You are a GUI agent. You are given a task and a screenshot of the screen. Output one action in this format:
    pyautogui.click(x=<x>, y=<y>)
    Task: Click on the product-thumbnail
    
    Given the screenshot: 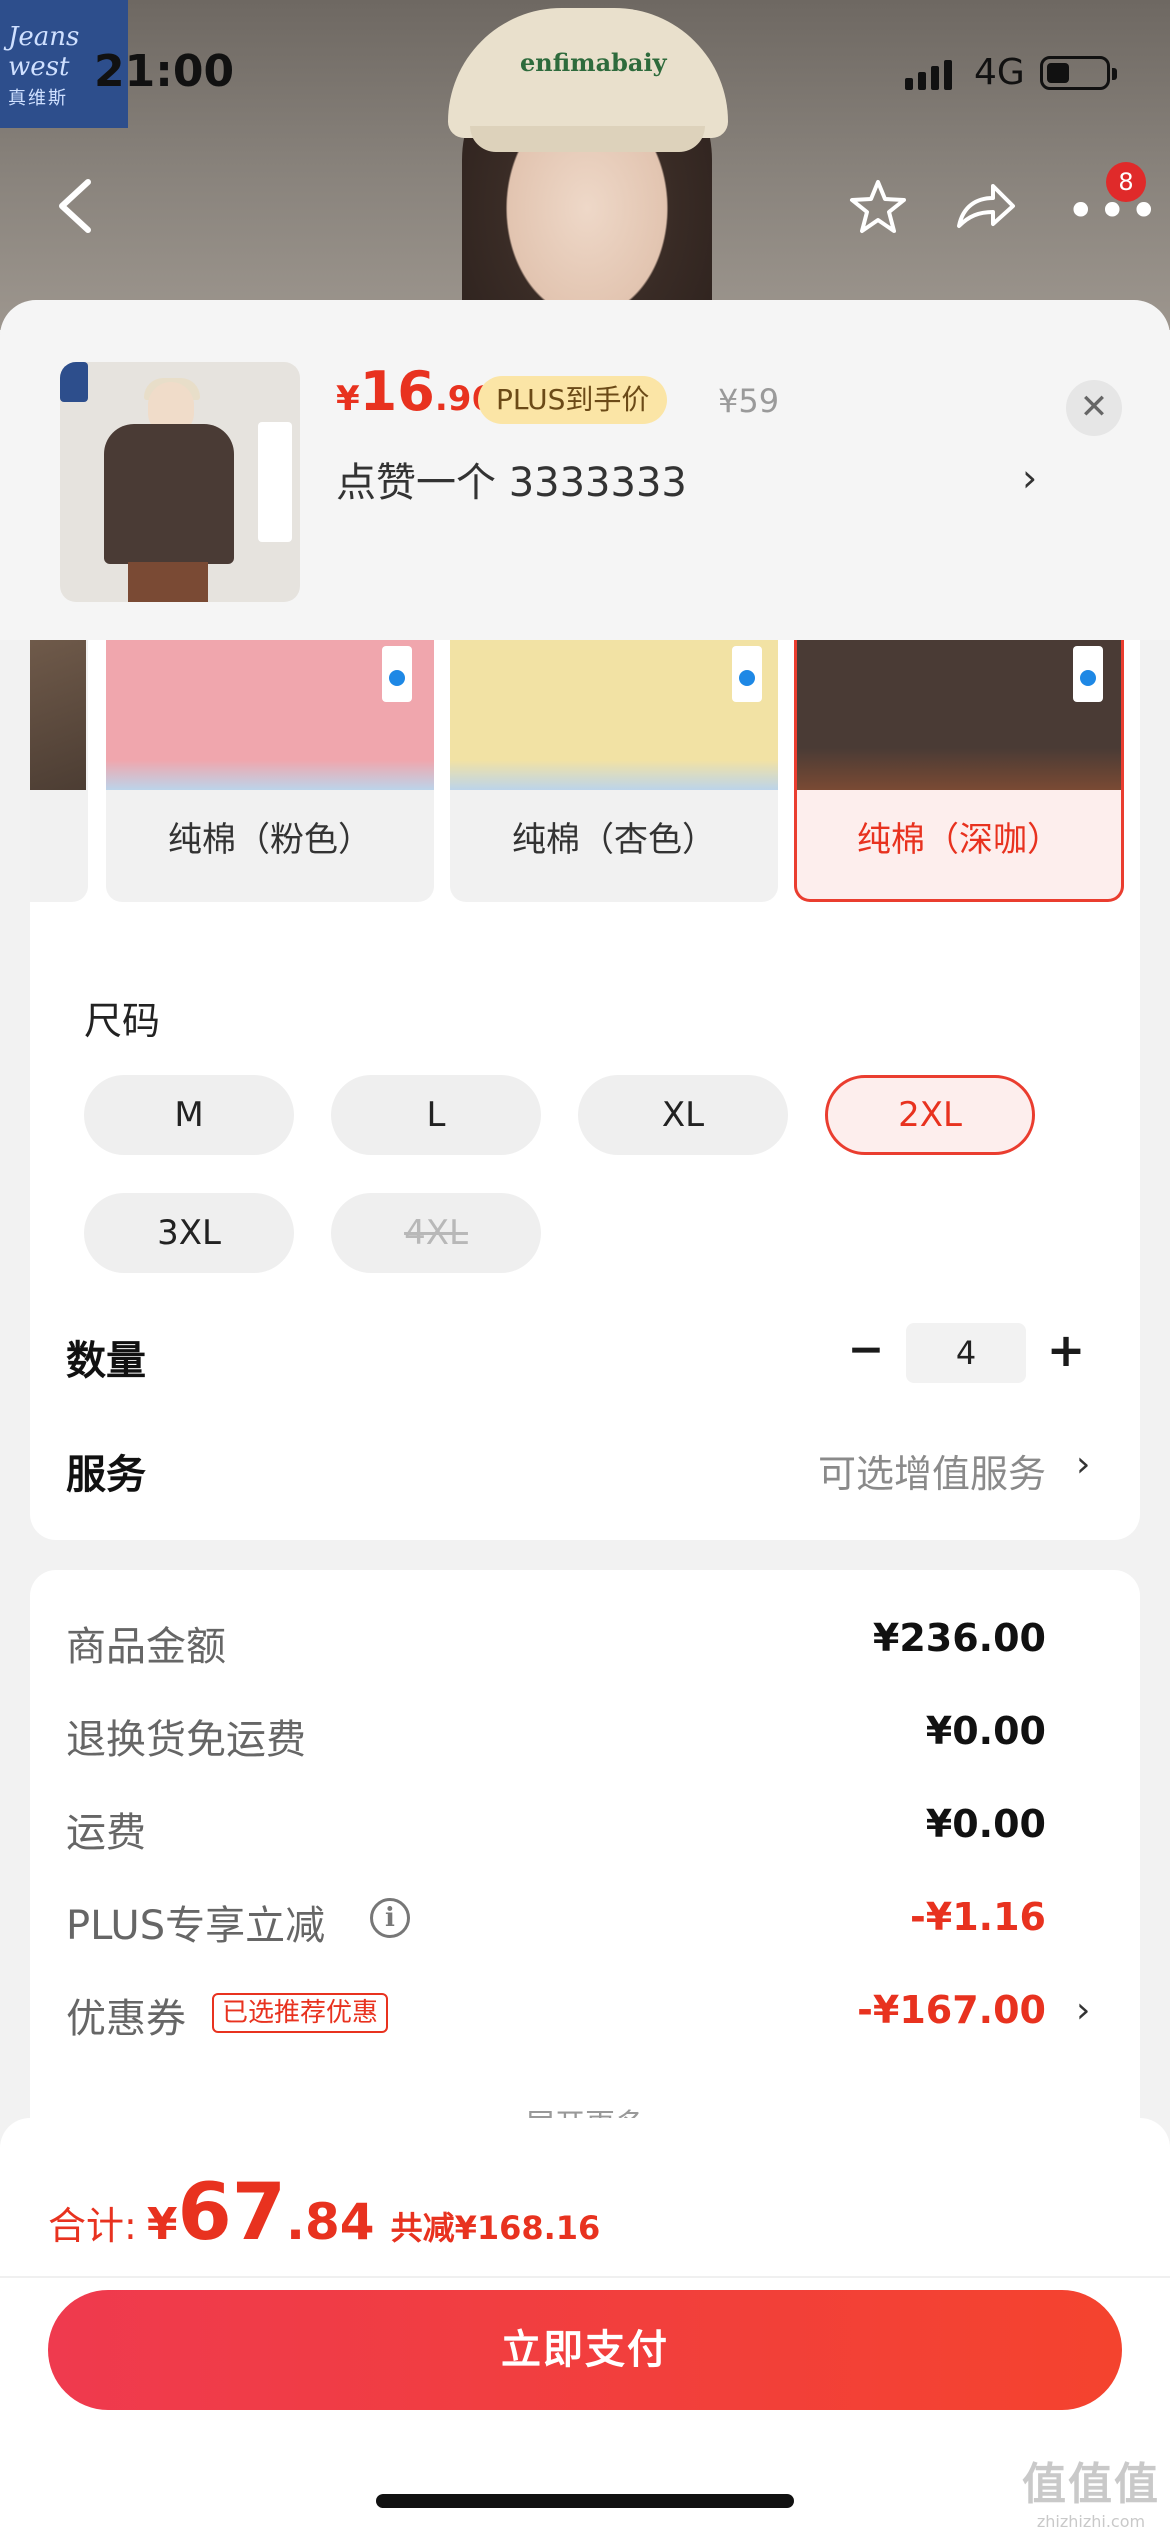 What is the action you would take?
    pyautogui.click(x=180, y=482)
    